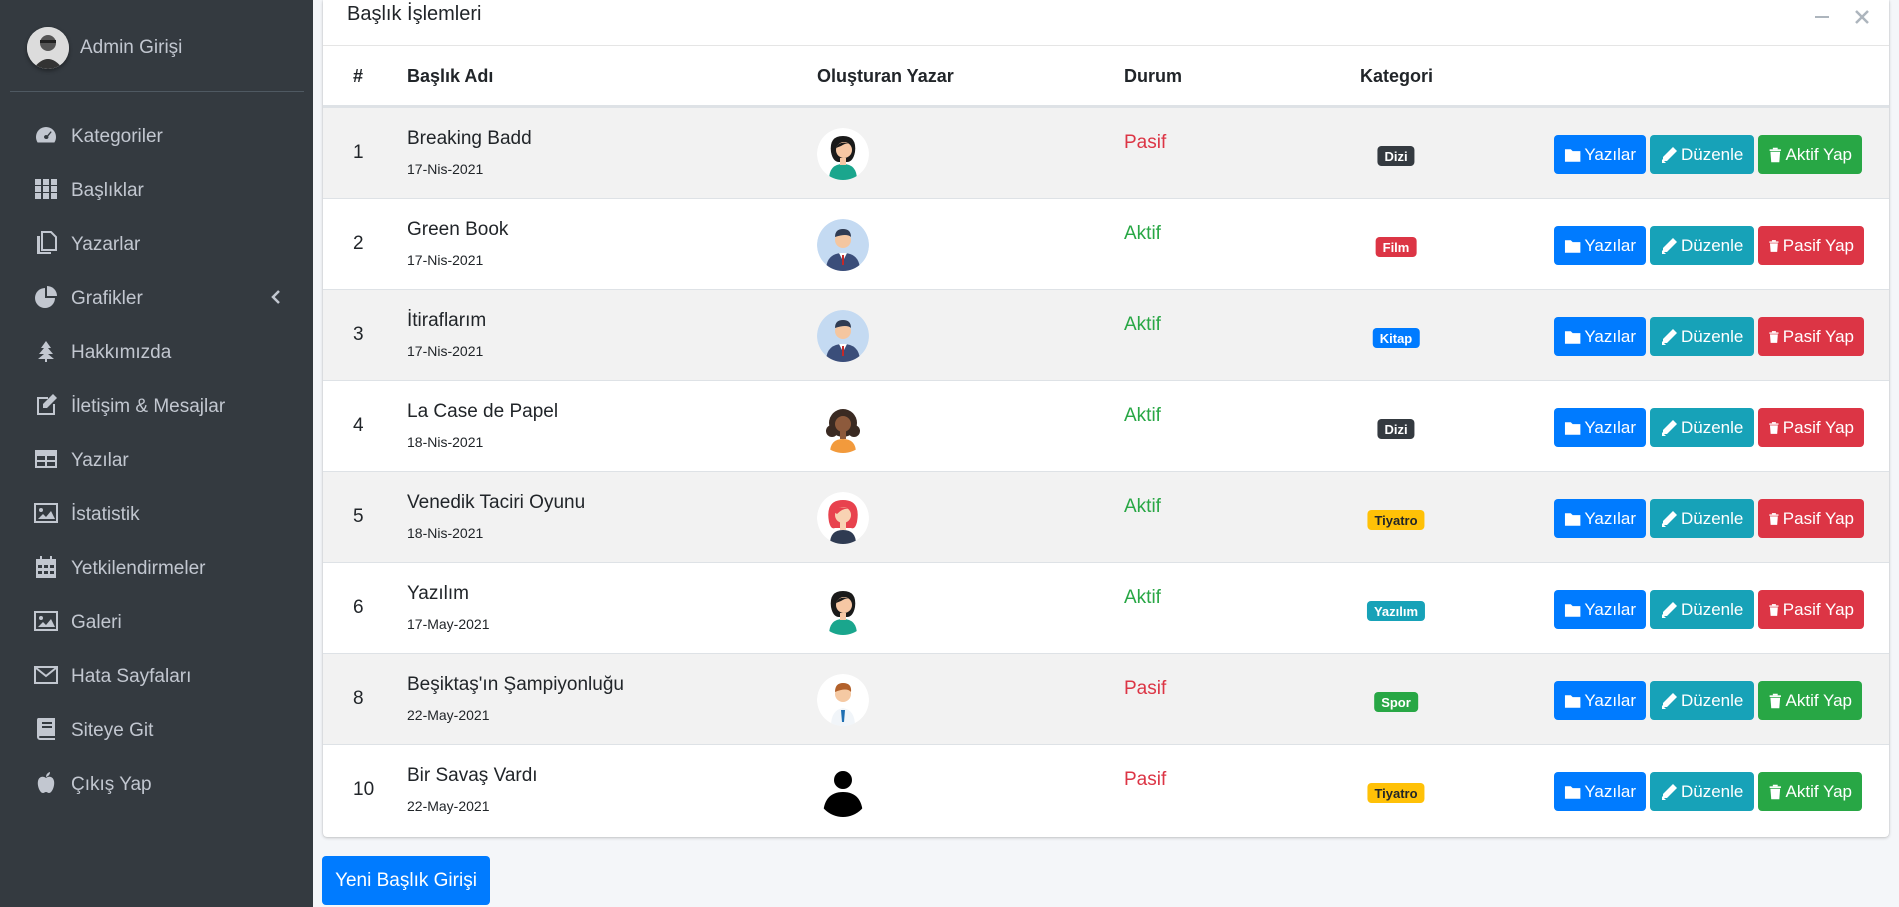 This screenshot has width=1899, height=907. What do you see at coordinates (156, 460) in the screenshot?
I see `sidebar-item-yazilar: Yazılar` at bounding box center [156, 460].